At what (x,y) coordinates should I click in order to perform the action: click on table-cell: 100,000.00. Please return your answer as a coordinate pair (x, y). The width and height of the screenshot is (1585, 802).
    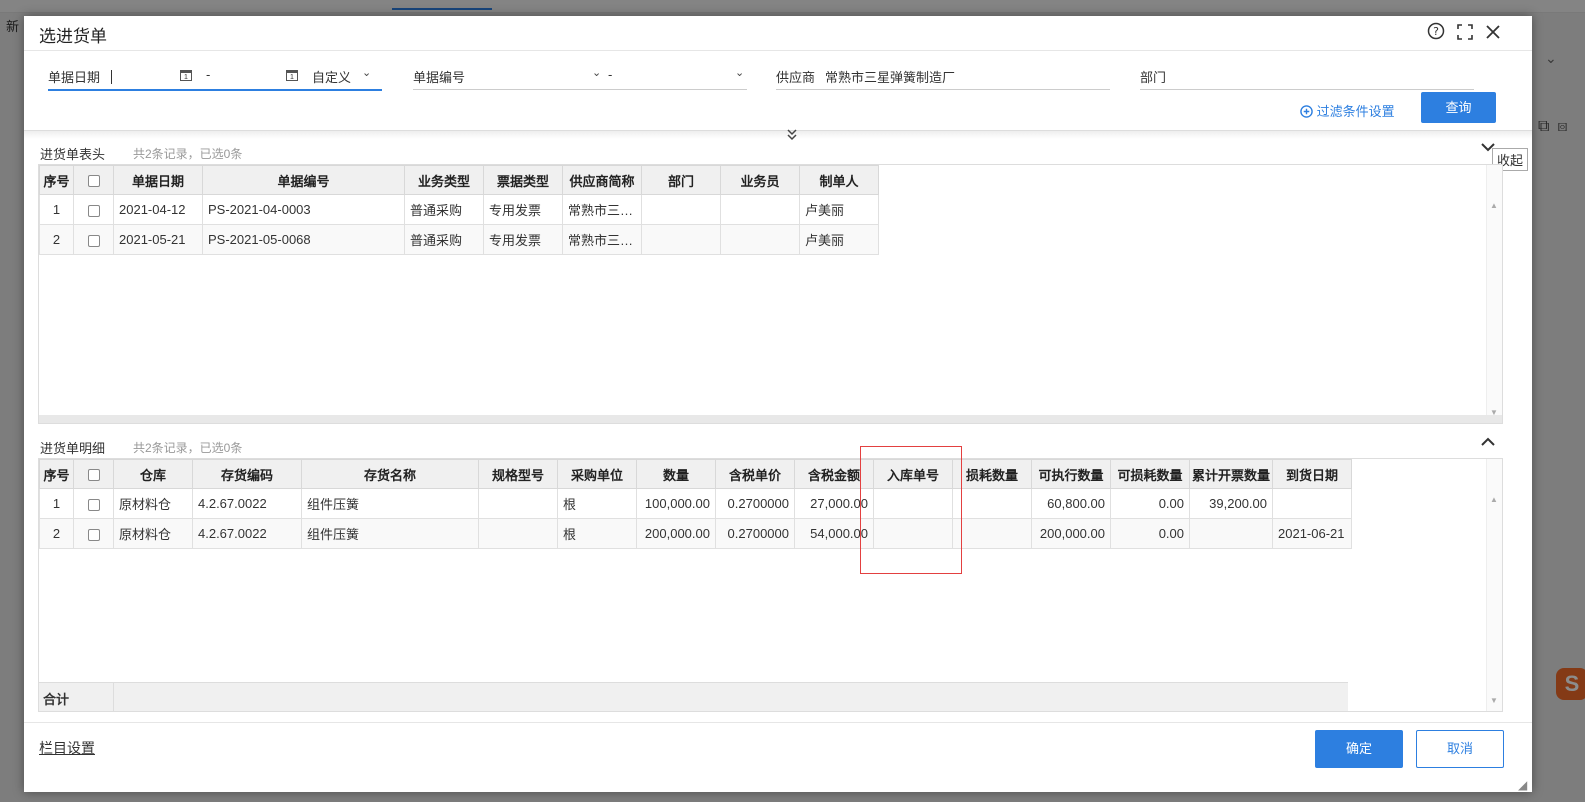
    Looking at the image, I should click on (676, 503).